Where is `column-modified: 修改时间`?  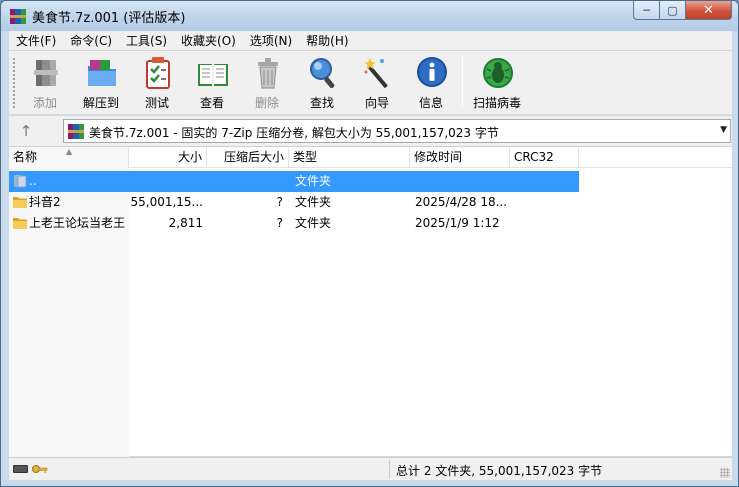 column-modified: 修改时间 is located at coordinates (460, 157).